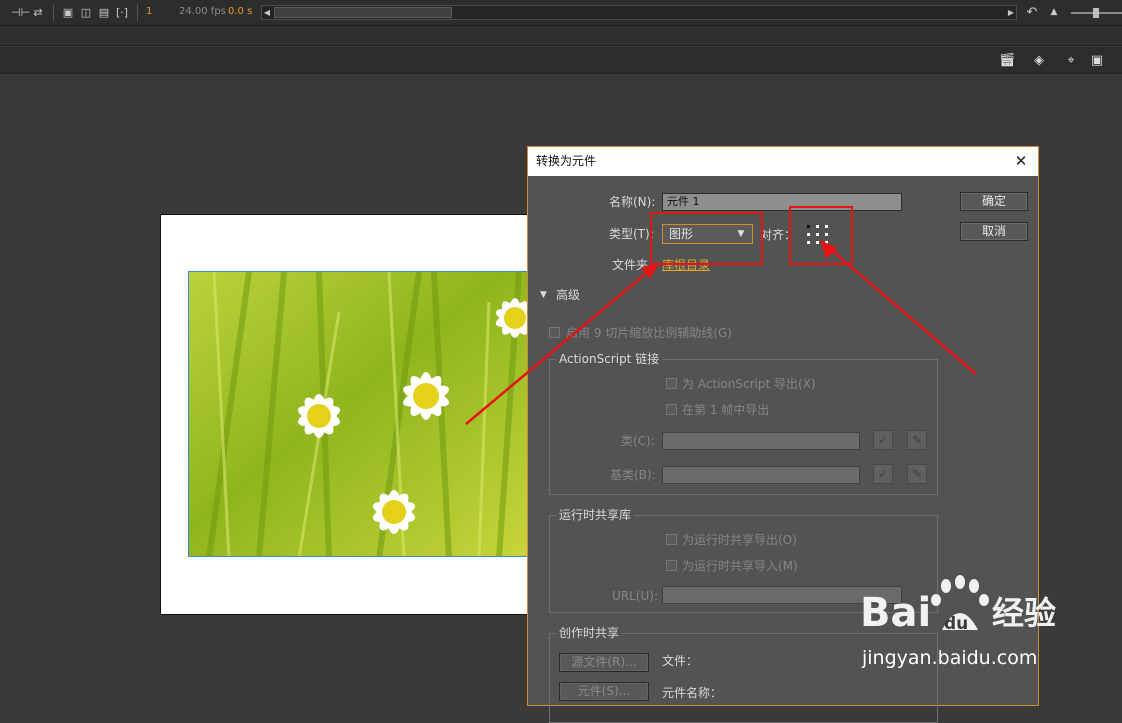 The width and height of the screenshot is (1122, 723). I want to click on annotation-arrow-left, so click(558, 347).